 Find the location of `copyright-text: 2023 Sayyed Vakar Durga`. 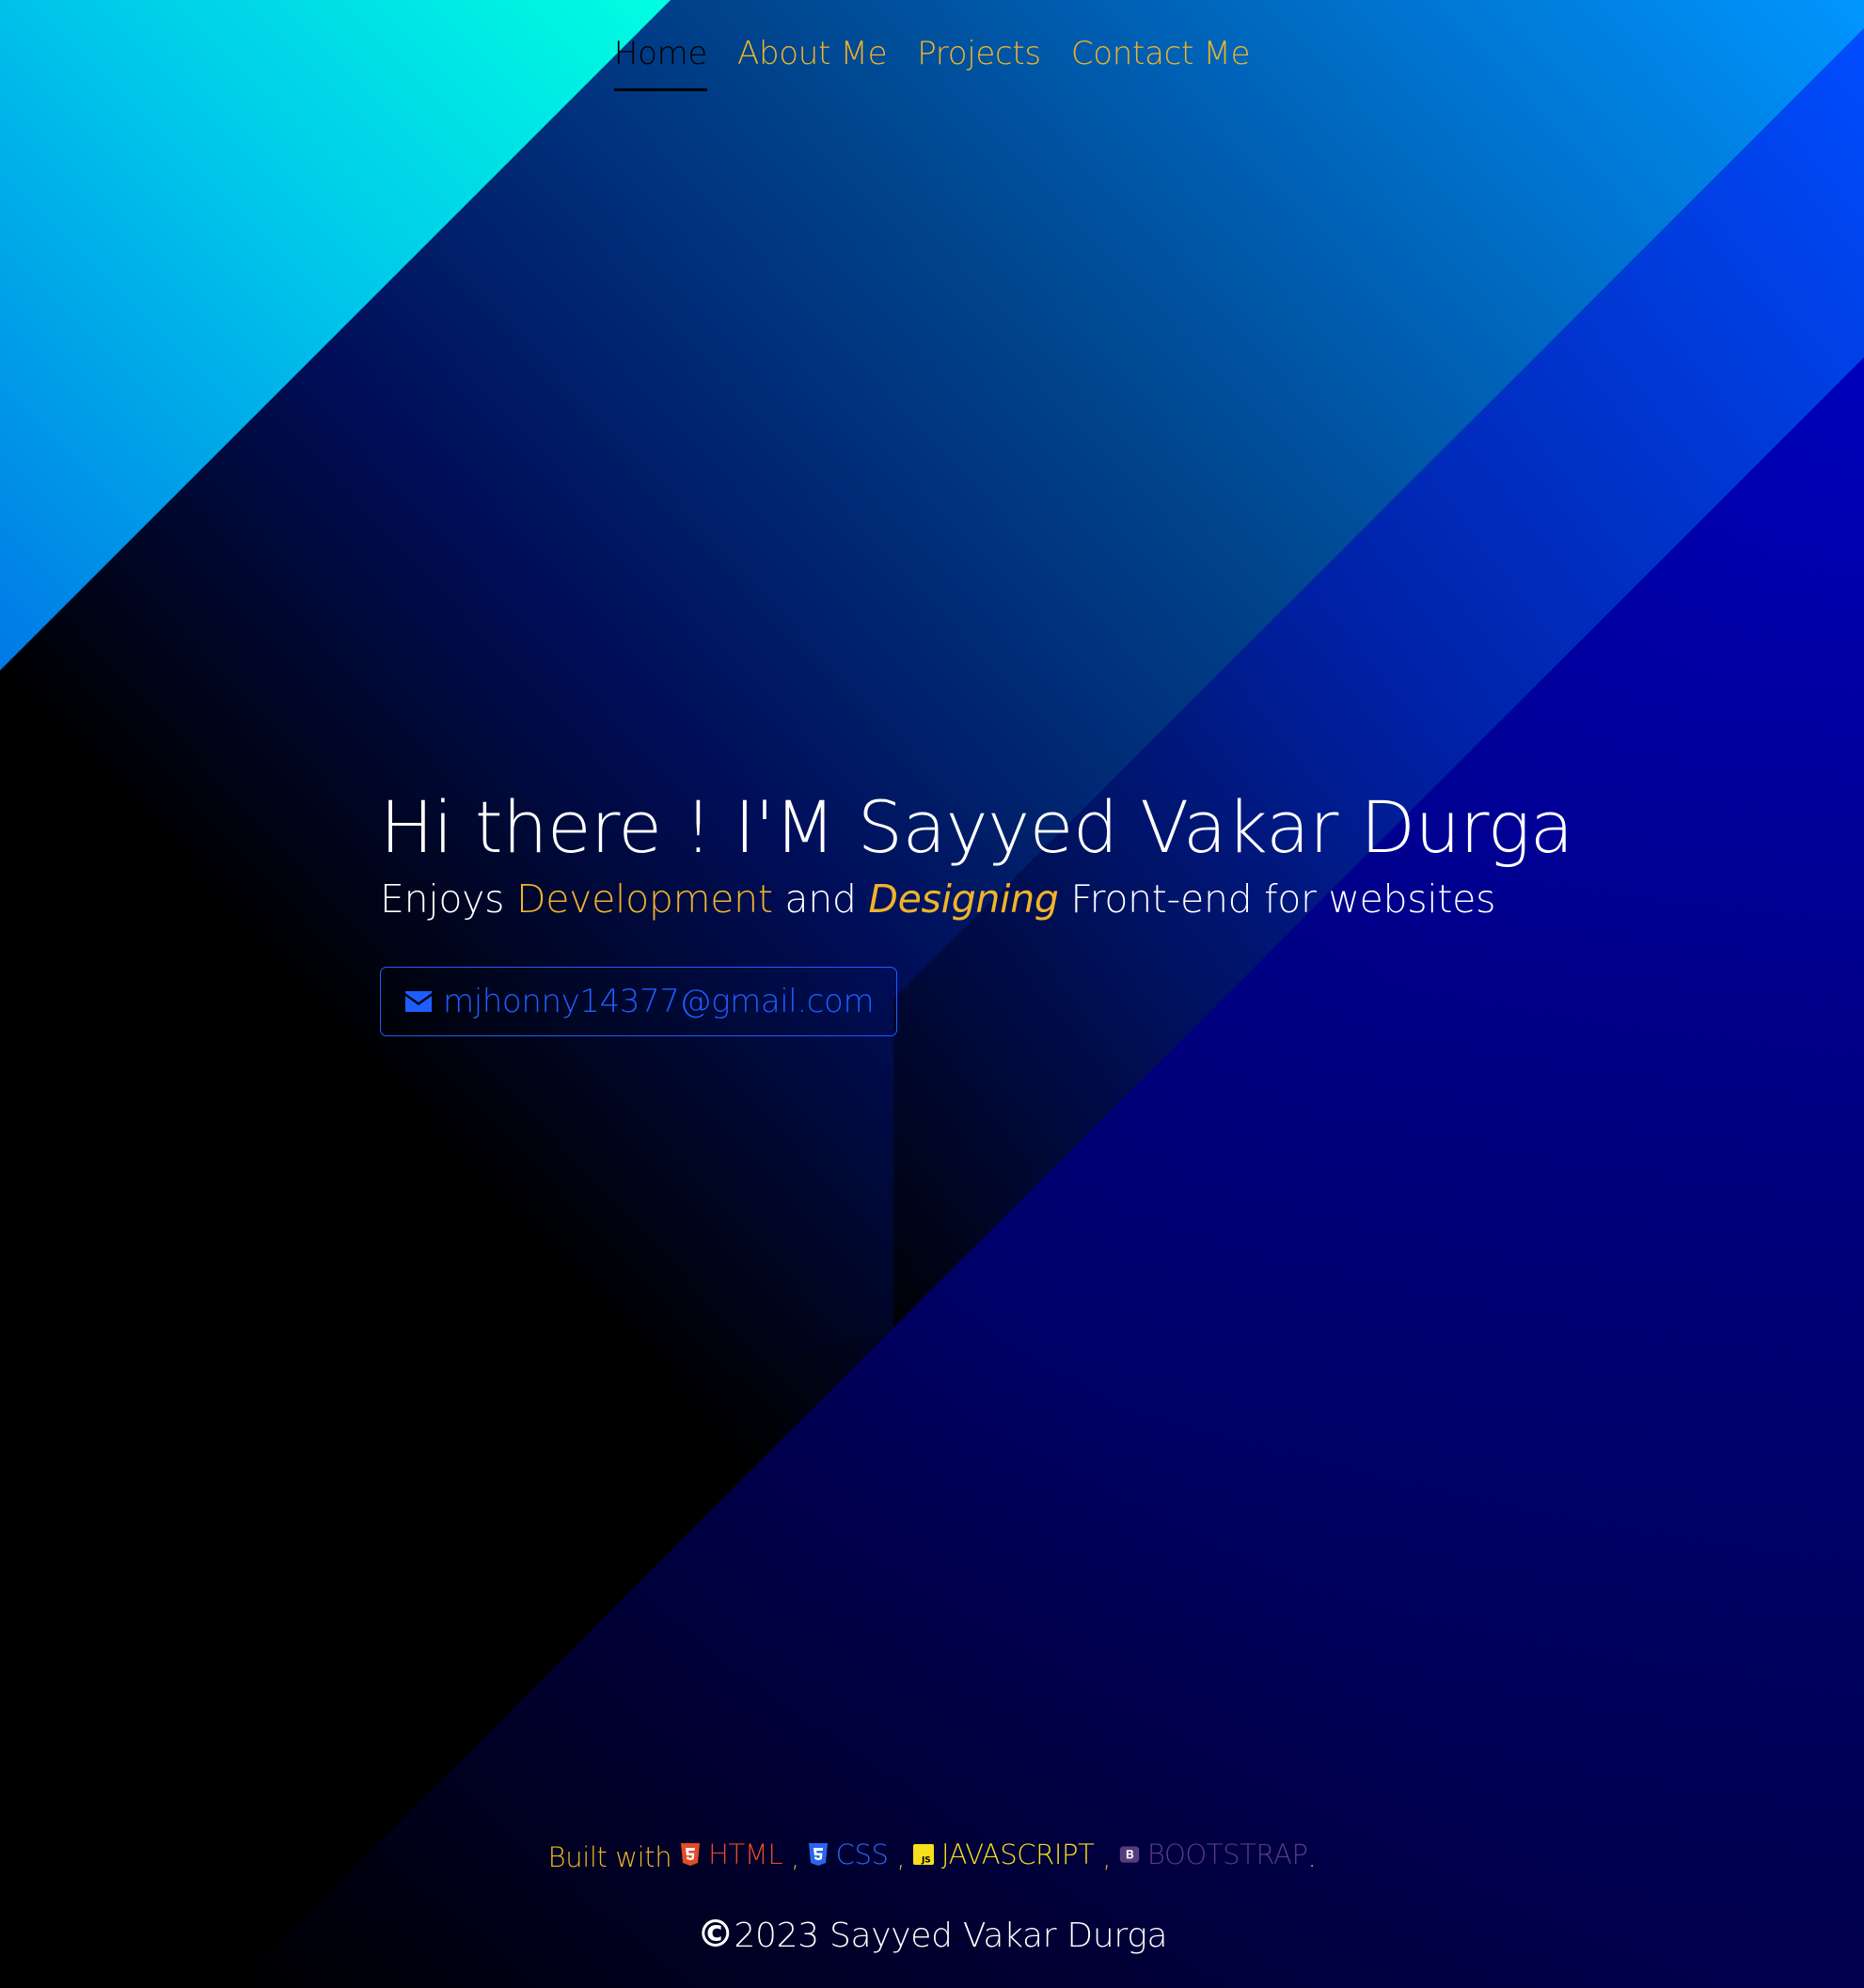

copyright-text: 2023 Sayyed Vakar Durga is located at coordinates (951, 1936).